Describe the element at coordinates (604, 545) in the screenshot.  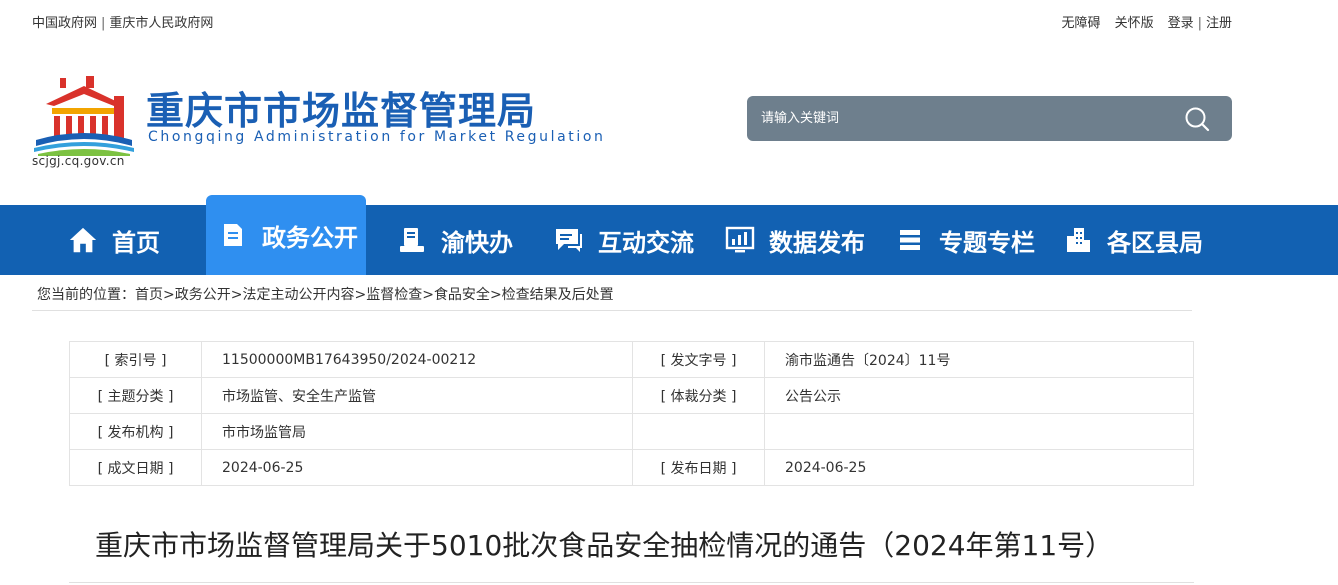
I see `document-title: 重庆市市场监督管理局关于5010批次食品安全抽检情况的通告（2024年第11号）` at that location.